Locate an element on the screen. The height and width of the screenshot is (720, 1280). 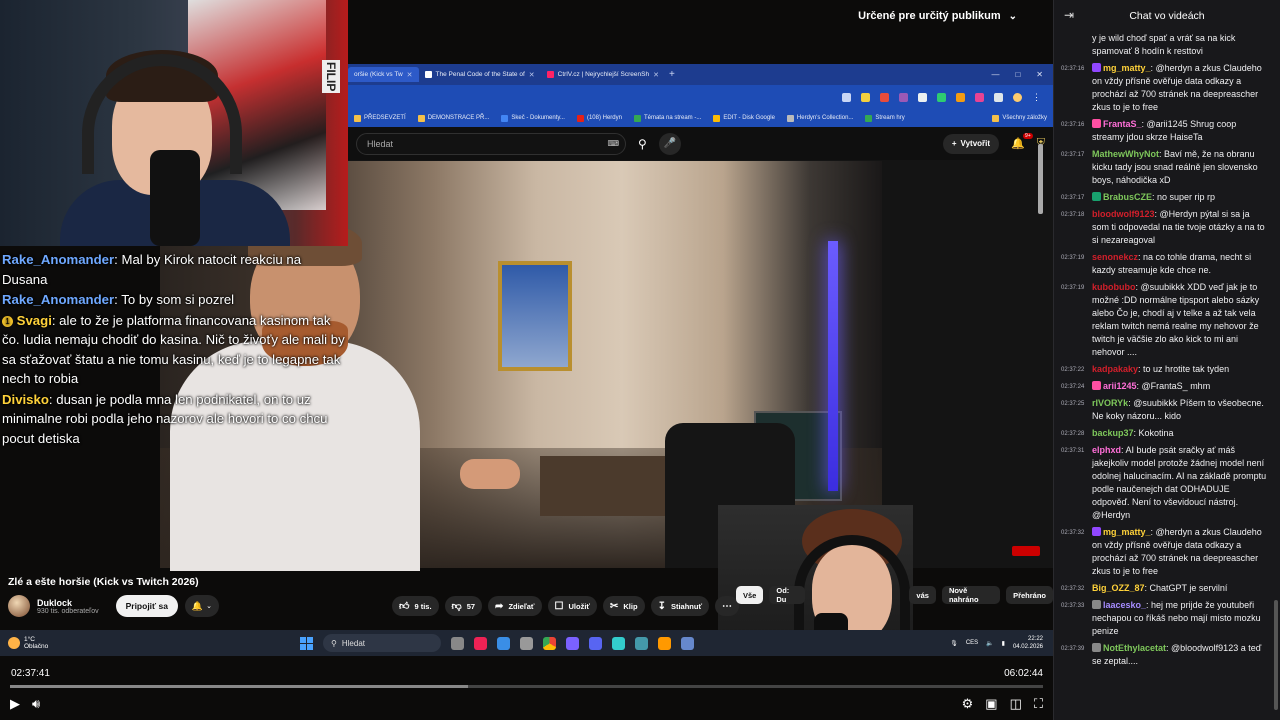
chip-watched: Přehráno is located at coordinates (1029, 595).